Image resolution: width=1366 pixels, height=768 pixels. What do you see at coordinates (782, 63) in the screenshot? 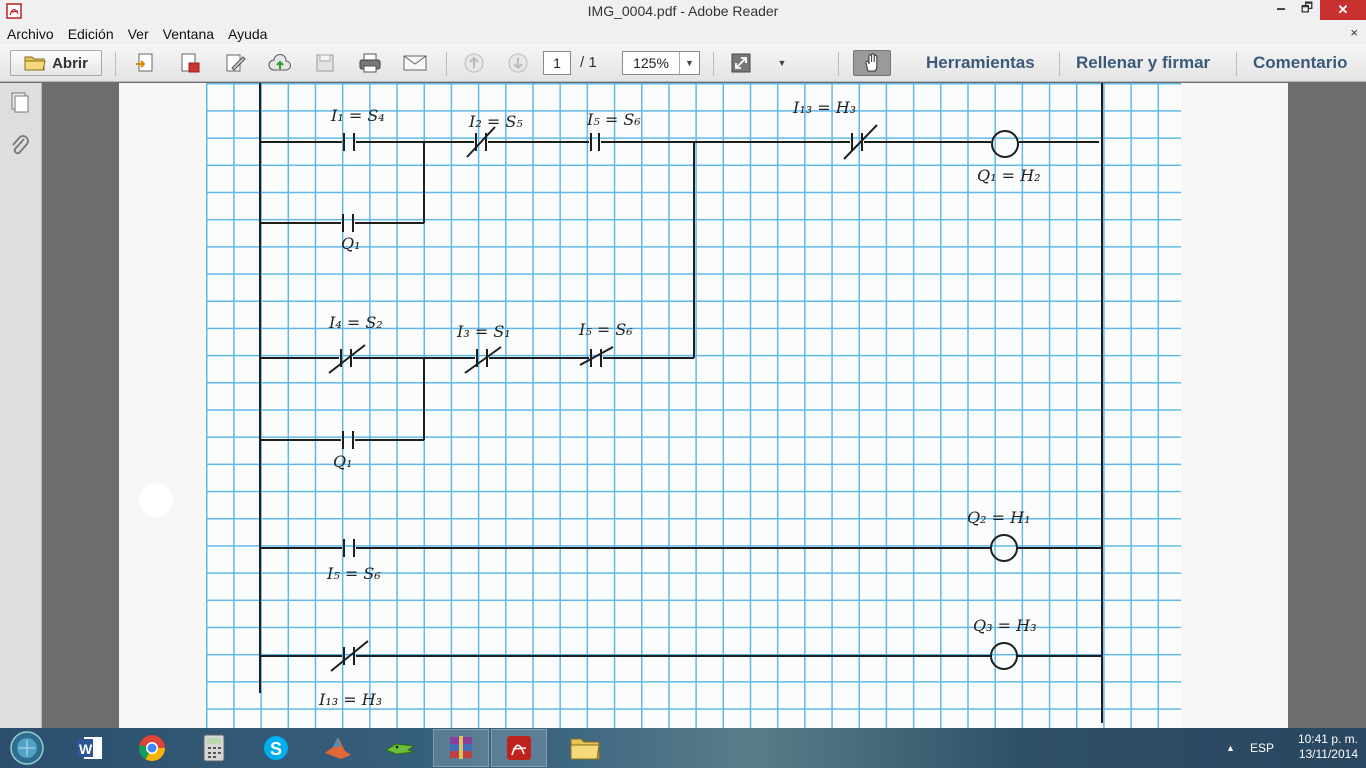
I see `toolbar-options-dropdown: ▼` at bounding box center [782, 63].